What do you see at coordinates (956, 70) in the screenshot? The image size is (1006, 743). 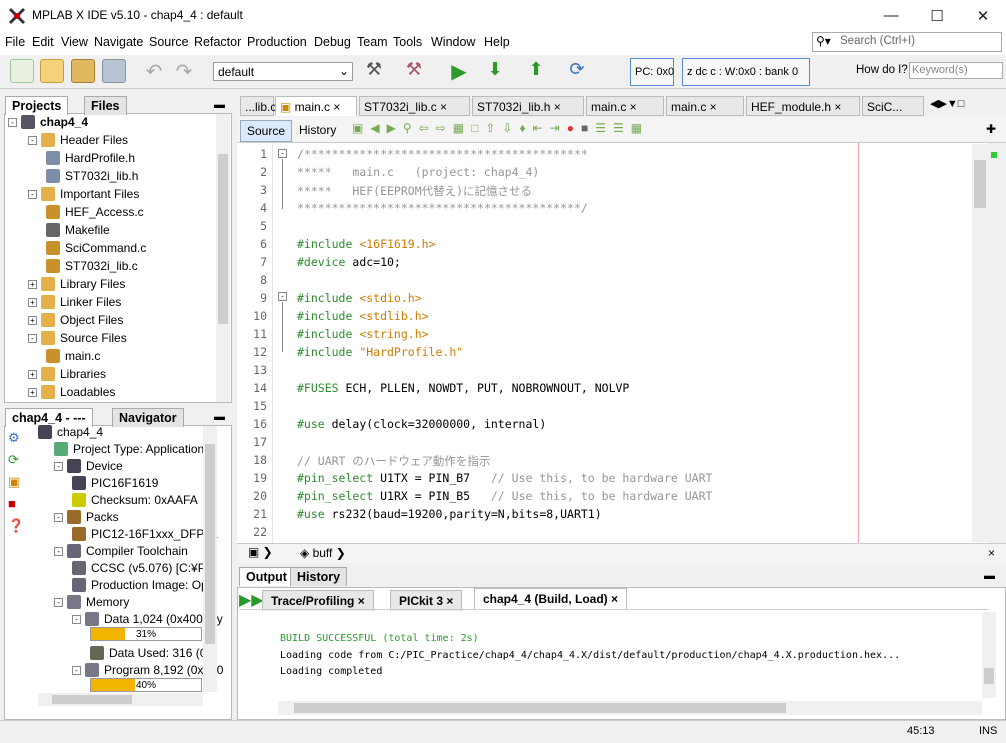 I see `howdoi-input: Keyword(s)` at bounding box center [956, 70].